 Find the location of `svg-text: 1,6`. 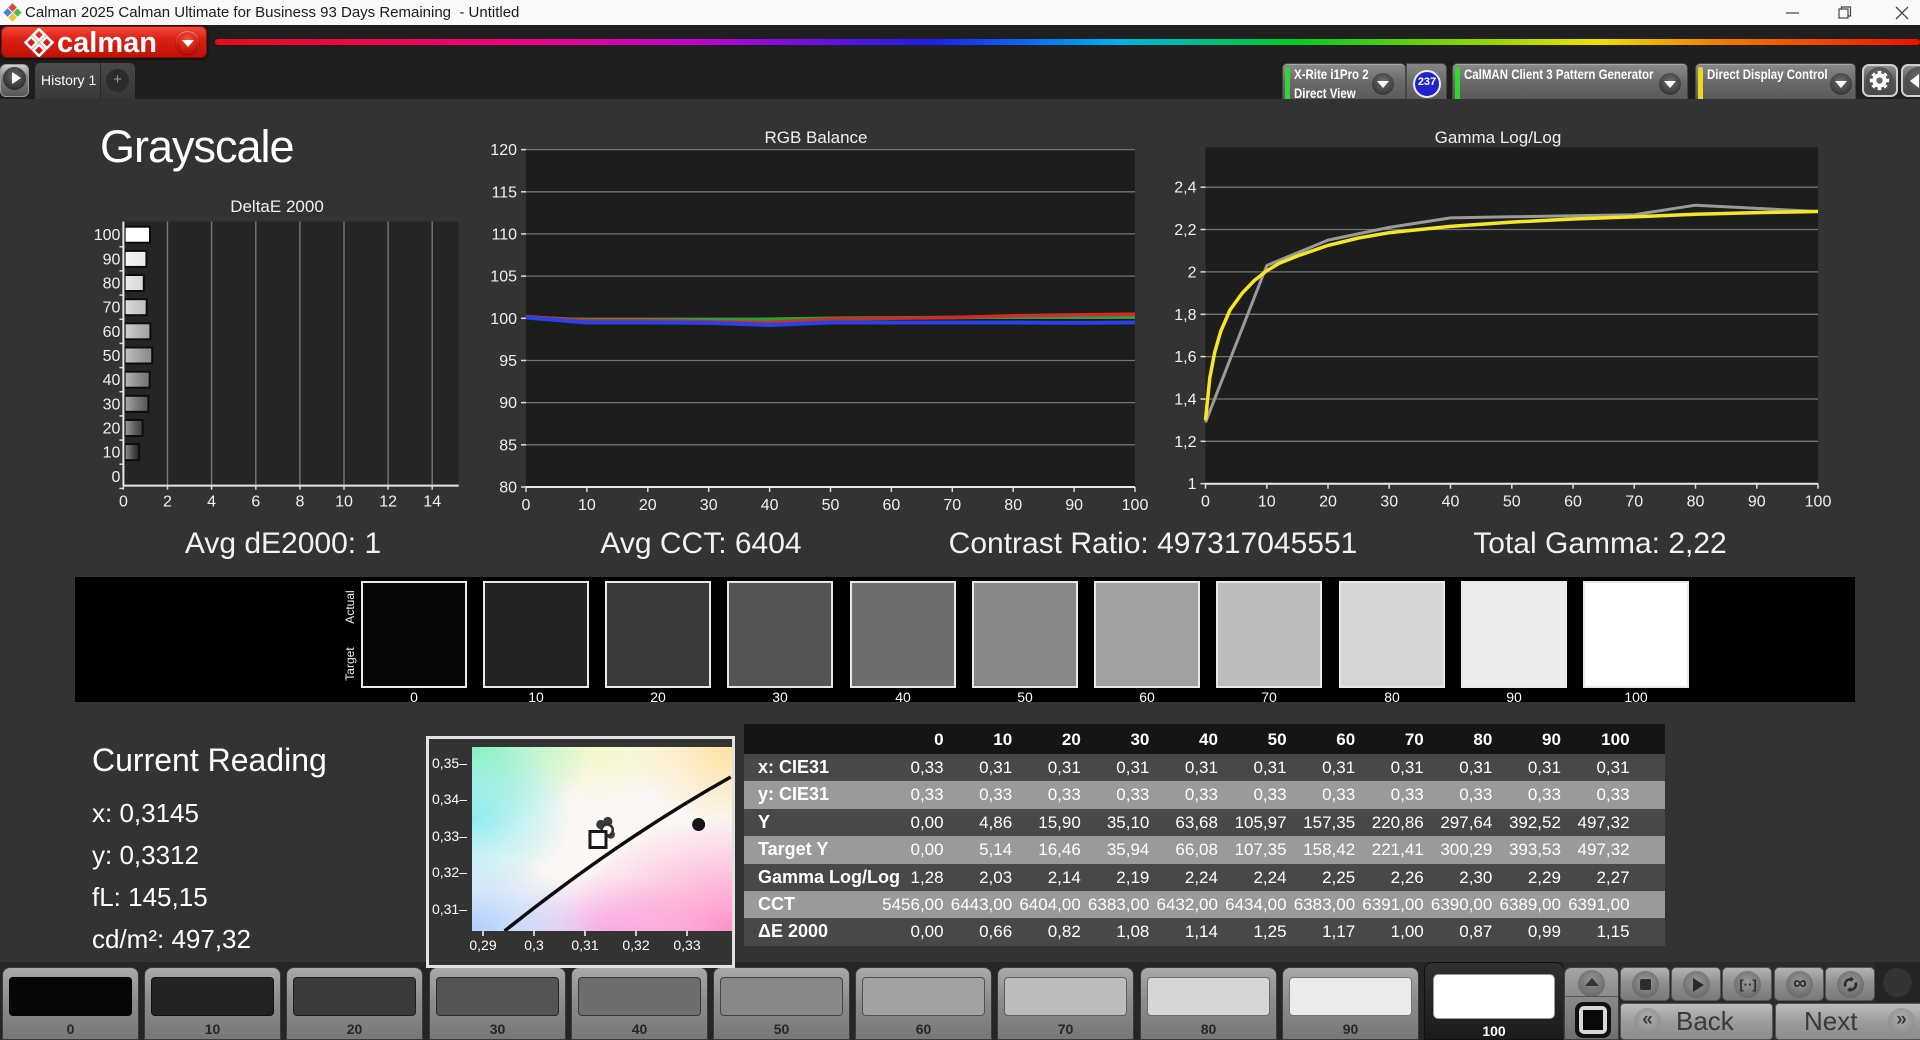

svg-text: 1,6 is located at coordinates (1185, 357).